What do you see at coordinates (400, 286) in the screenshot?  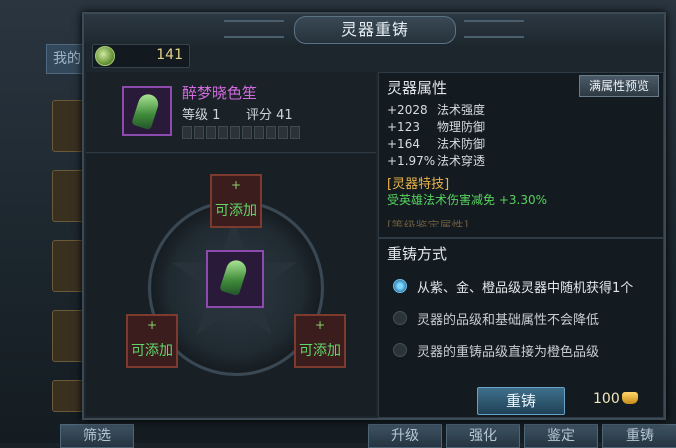 I see `radio-selected-icon` at bounding box center [400, 286].